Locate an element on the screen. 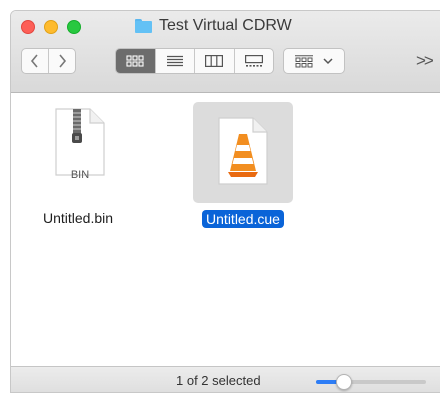 The width and height of the screenshot is (440, 393). forward-button is located at coordinates (61, 61).